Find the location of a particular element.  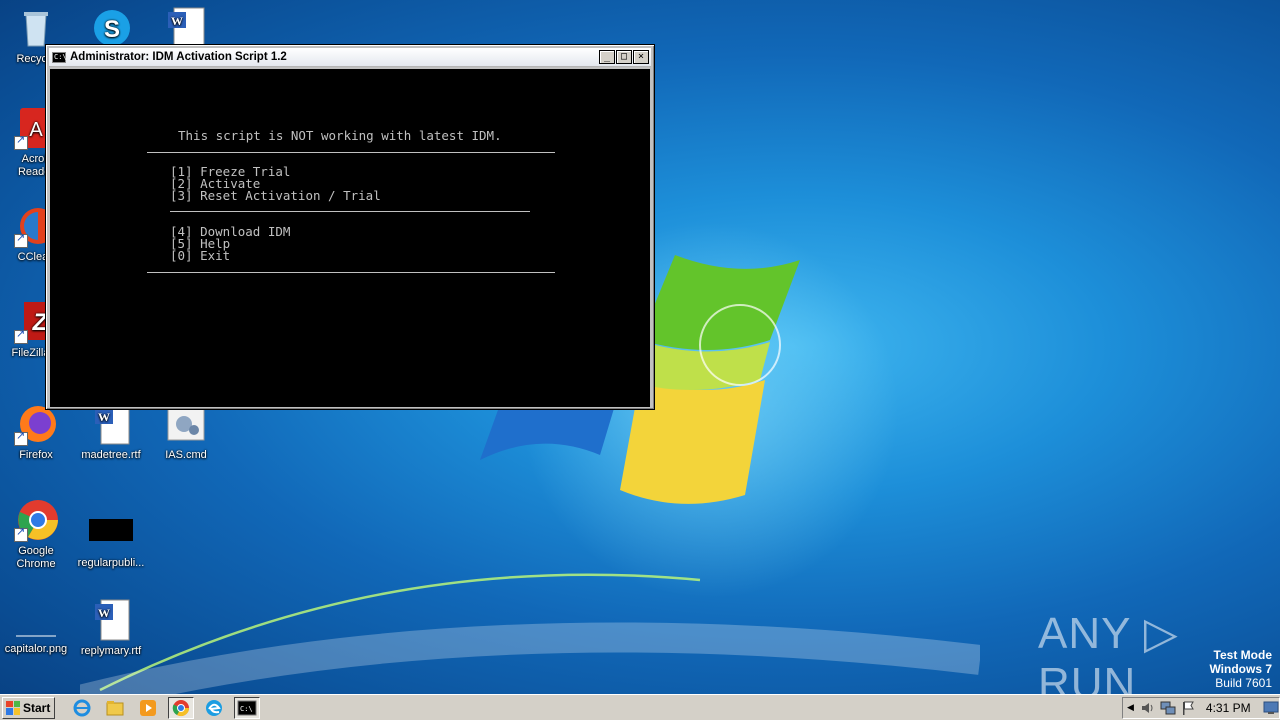

taskbar: Start C:\ ◀ 4:31 PM is located at coordinates (640, 707).